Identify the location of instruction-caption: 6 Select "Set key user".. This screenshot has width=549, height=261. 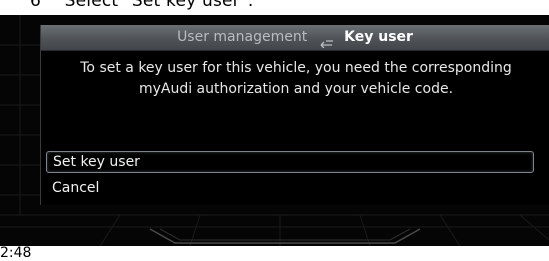
(142, 5).